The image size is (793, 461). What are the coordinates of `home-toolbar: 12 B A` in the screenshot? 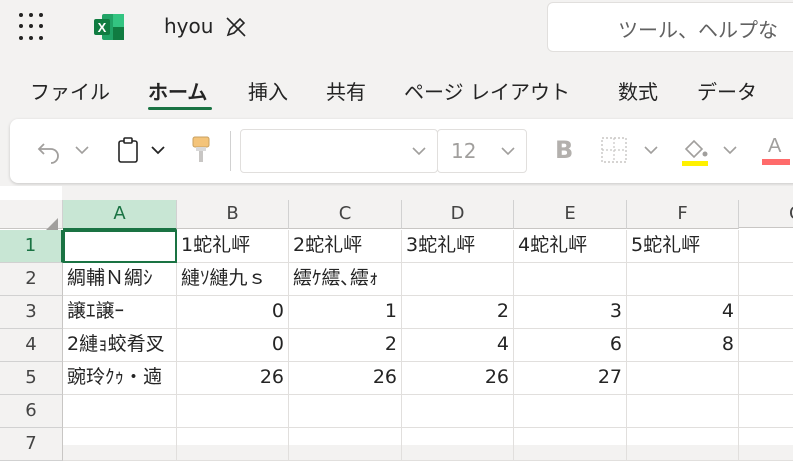 It's located at (401, 151).